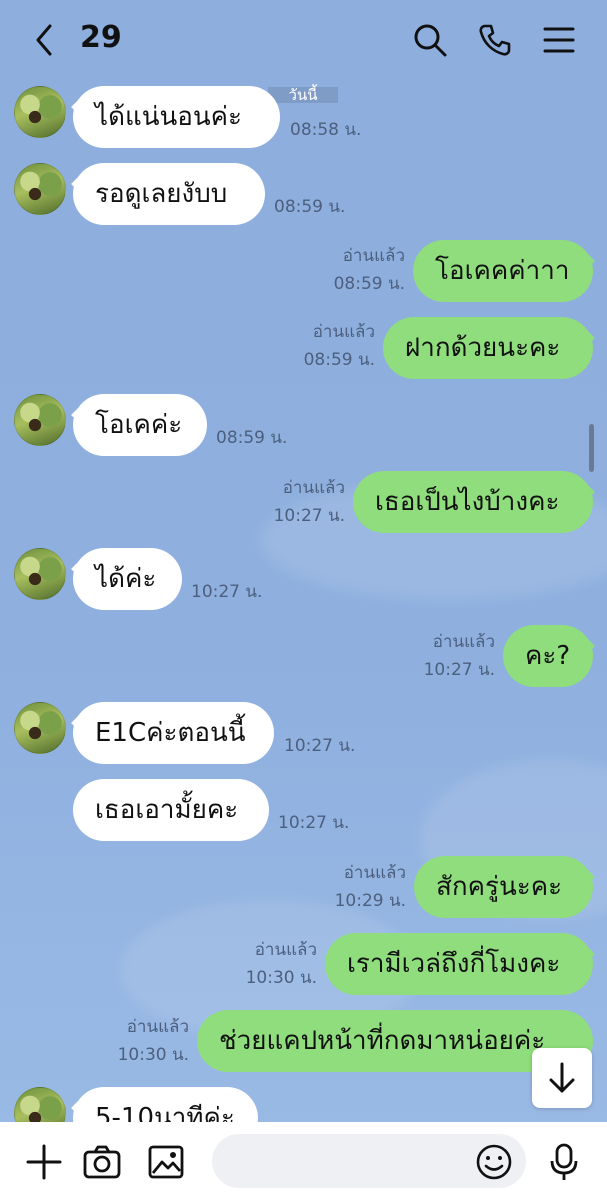 Image resolution: width=607 pixels, height=1200 pixels. What do you see at coordinates (326, 130) in the screenshot?
I see `message-time: 08:58 น.` at bounding box center [326, 130].